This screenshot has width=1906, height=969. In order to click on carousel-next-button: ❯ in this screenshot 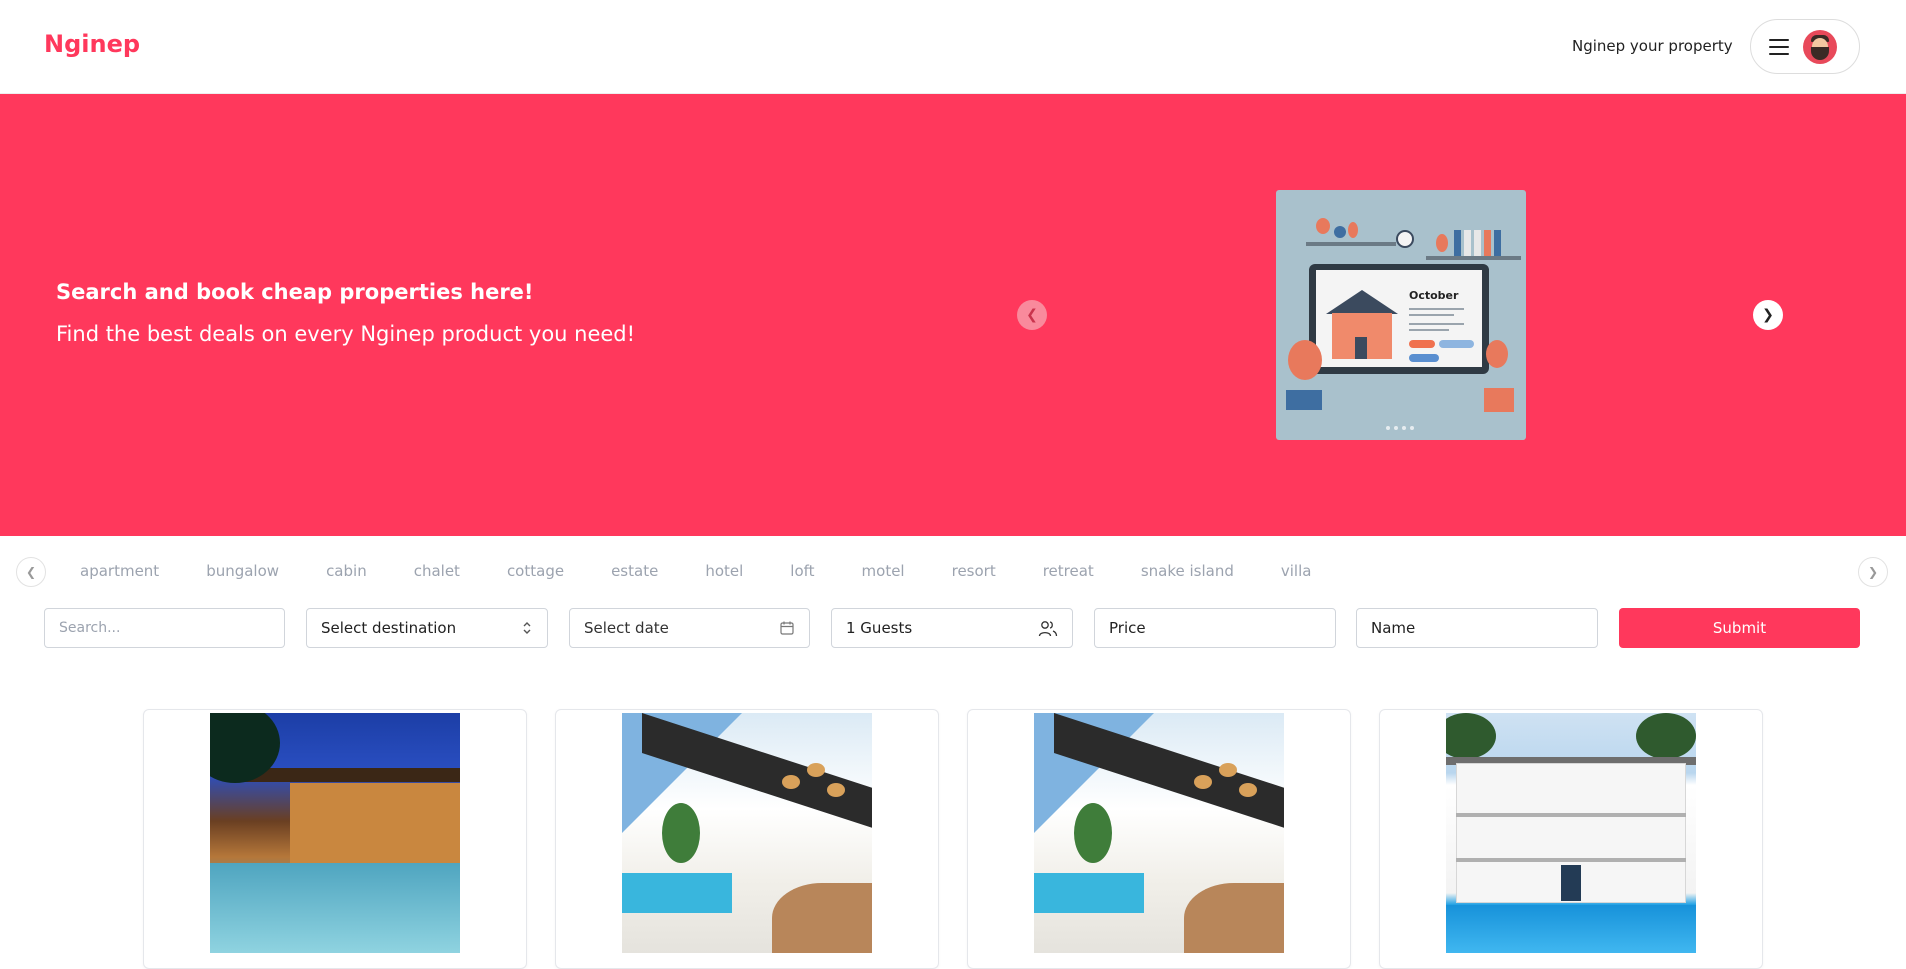, I will do `click(1768, 315)`.